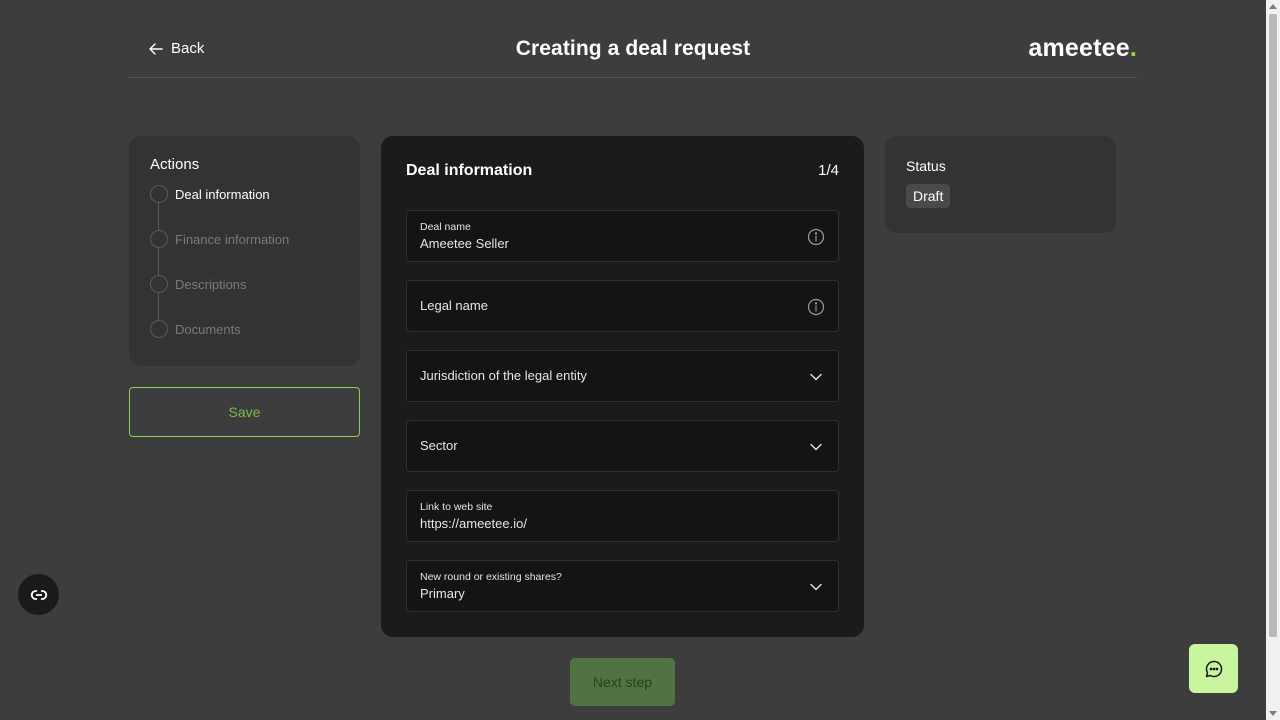 This screenshot has width=1280, height=720. What do you see at coordinates (439, 445) in the screenshot?
I see `sector-label: Sector` at bounding box center [439, 445].